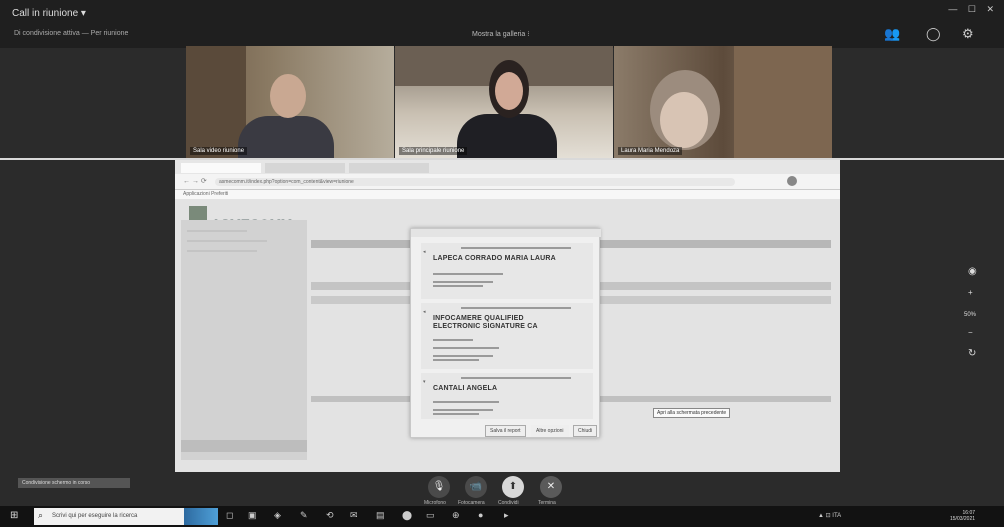  Describe the element at coordinates (500, 34) in the screenshot. I see `view-toggle-button: Mostra la galleria ⁝` at that location.